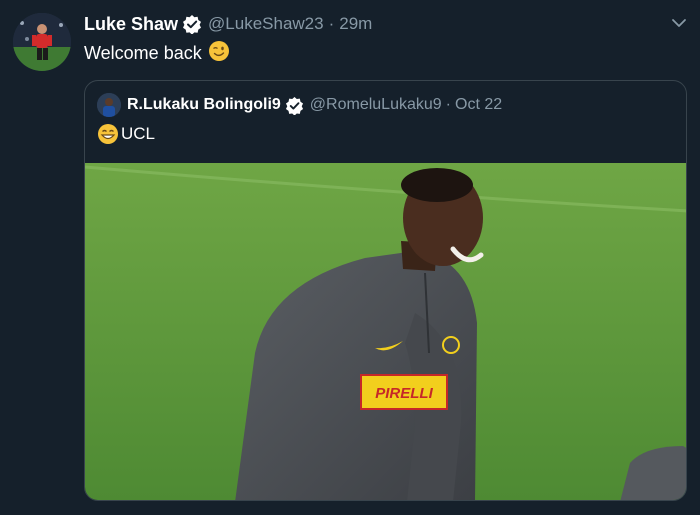 The width and height of the screenshot is (700, 515). I want to click on tweet-text: Welcome back, so click(157, 53).